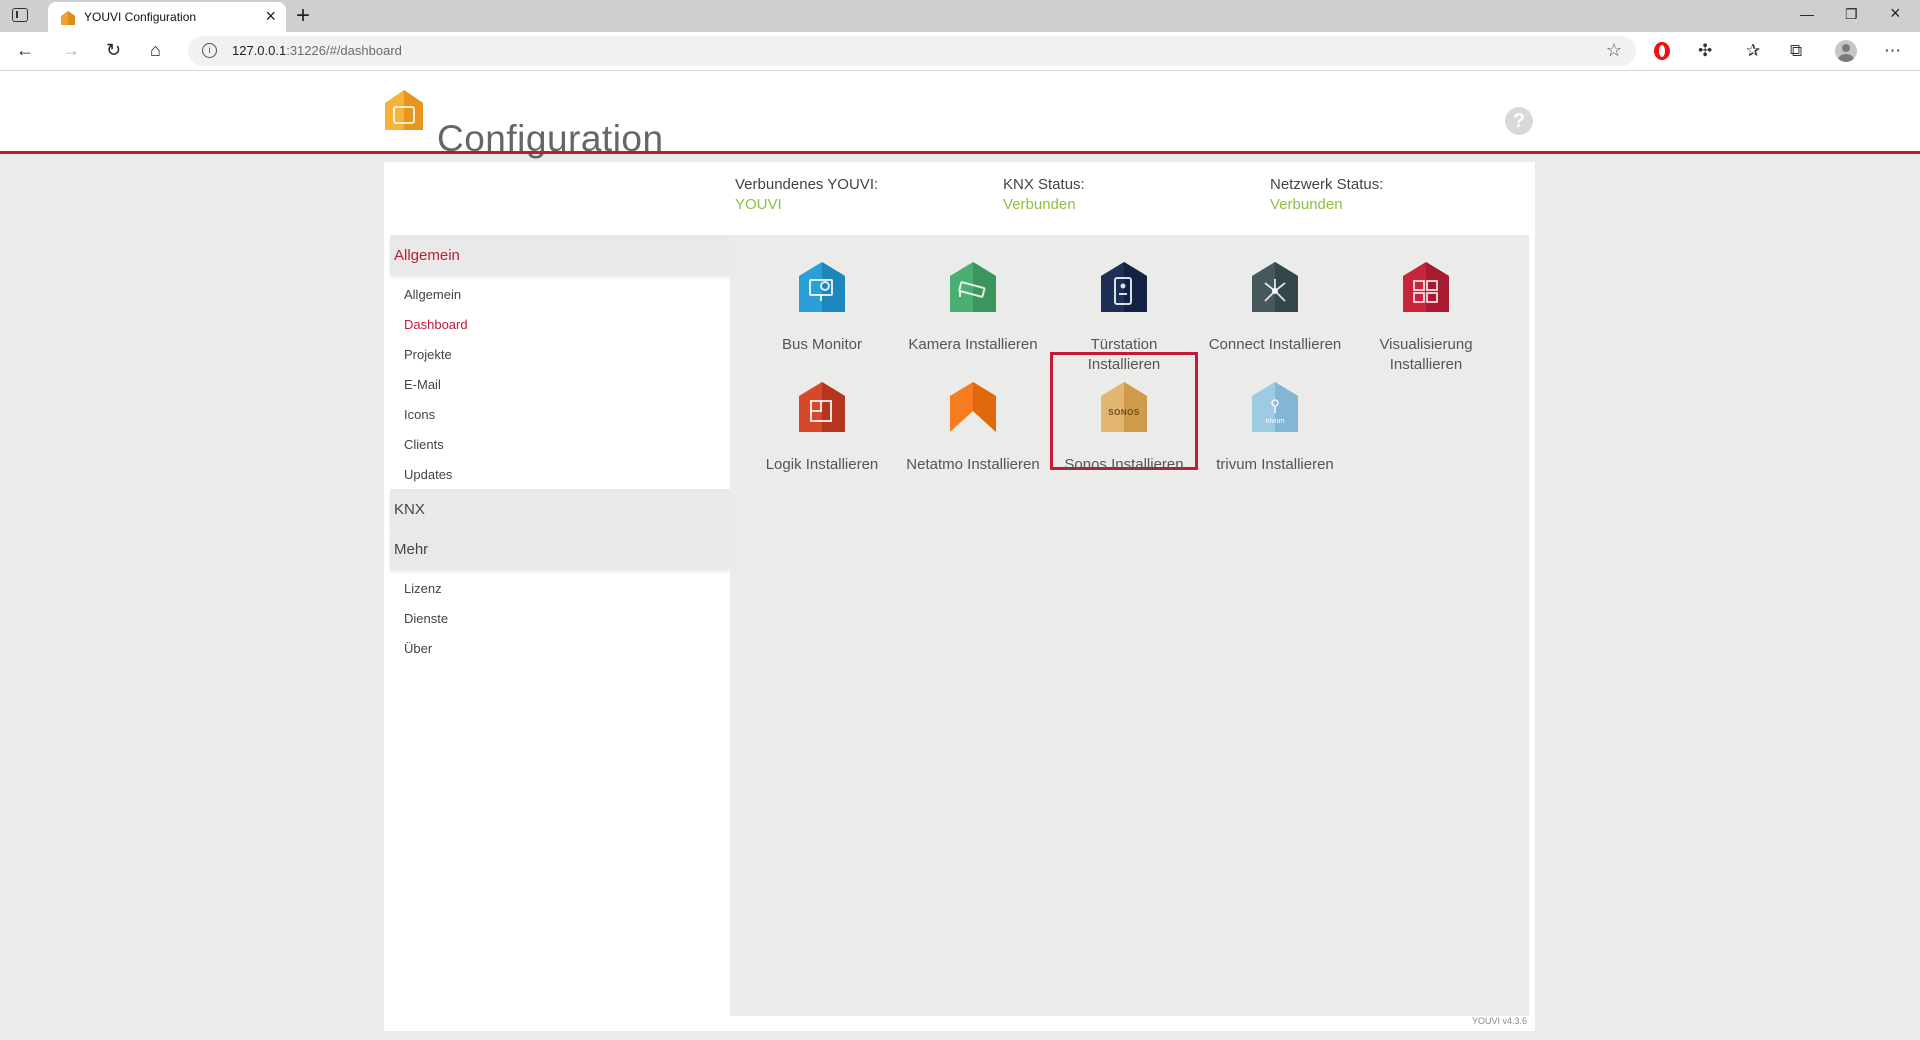 This screenshot has width=1920, height=1040. Describe the element at coordinates (806, 194) in the screenshot. I see `status-youvi: Verbundenes YOUVI: YOUVI` at that location.